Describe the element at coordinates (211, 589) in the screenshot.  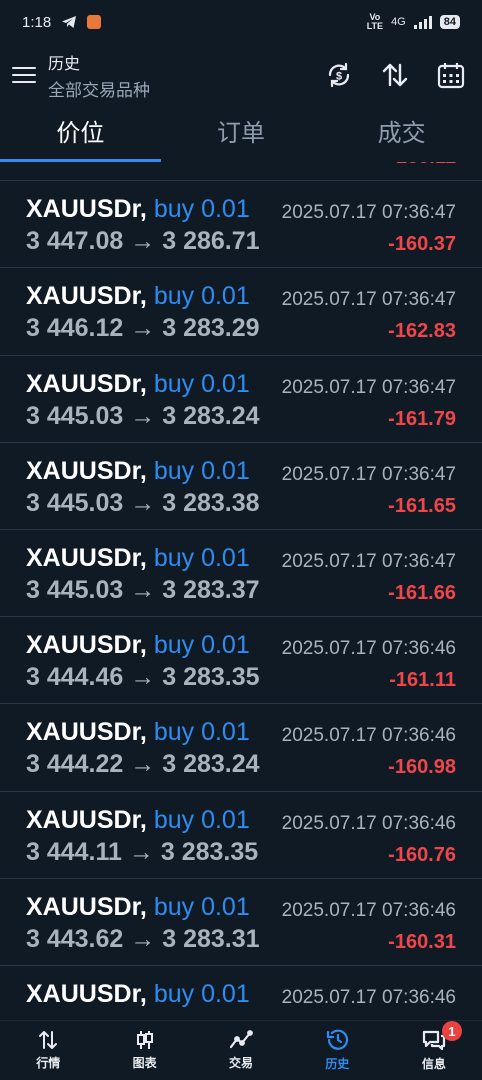
I see `close-price: 3 283.37` at that location.